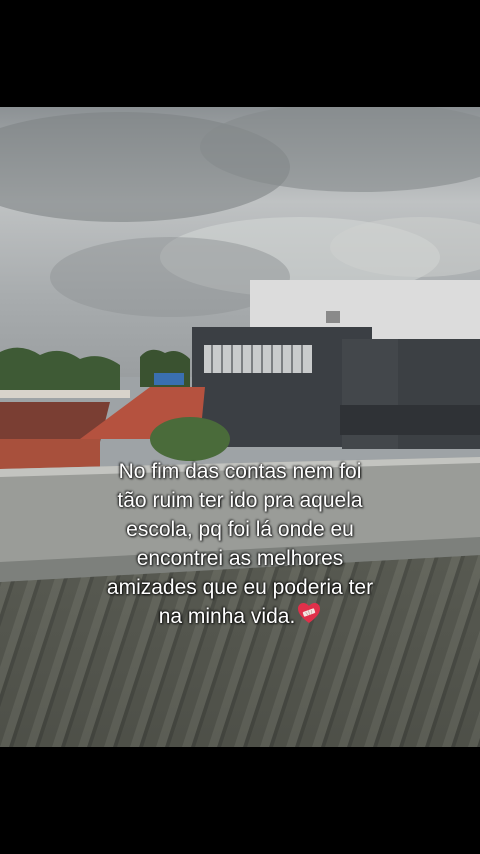 The height and width of the screenshot is (854, 480). I want to click on caption-line: encontrei as melhores, so click(240, 558).